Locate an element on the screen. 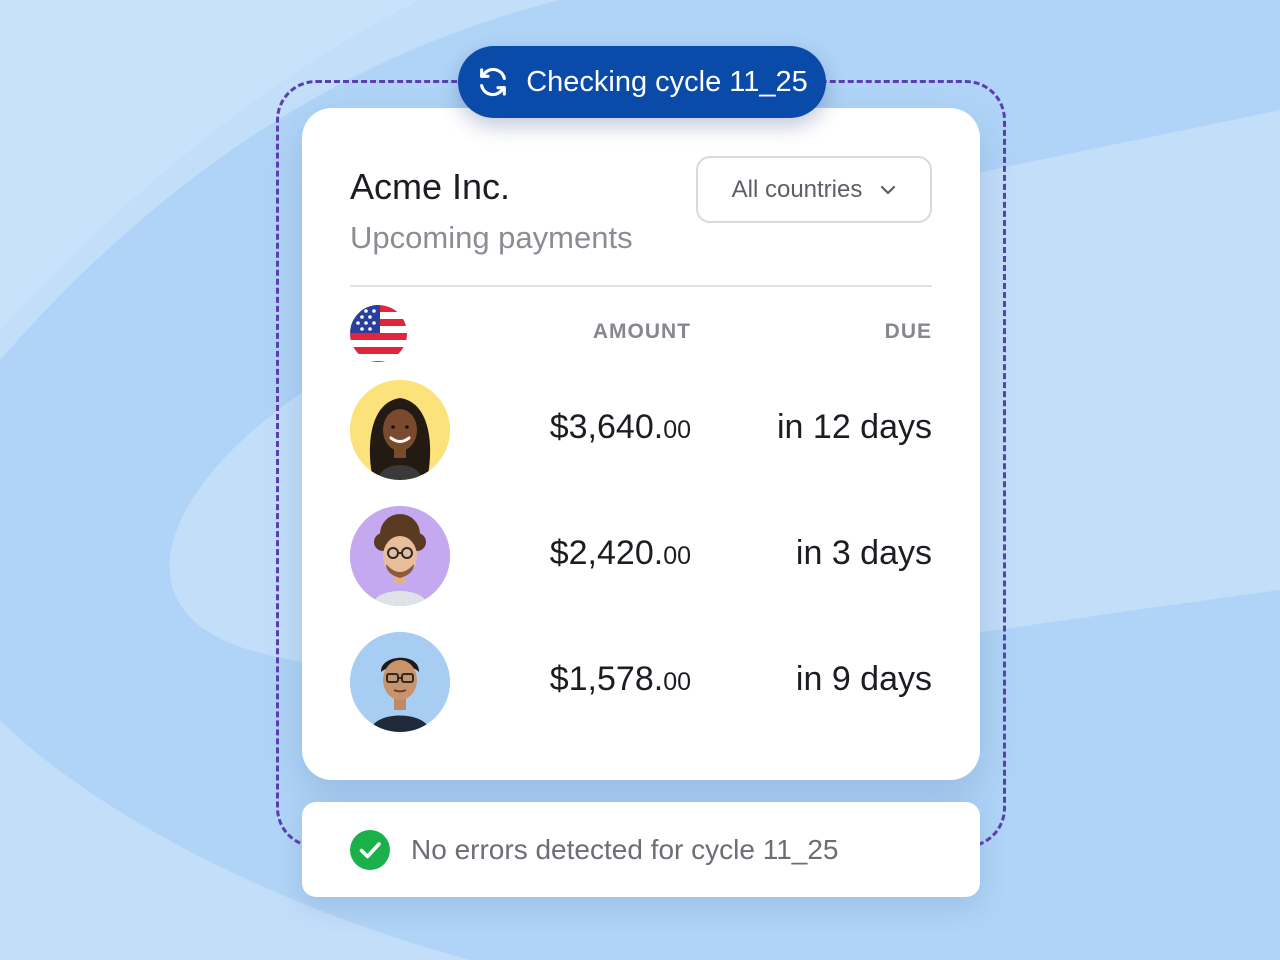  cycle-badge: Checking cycle 11_25 is located at coordinates (642, 82).